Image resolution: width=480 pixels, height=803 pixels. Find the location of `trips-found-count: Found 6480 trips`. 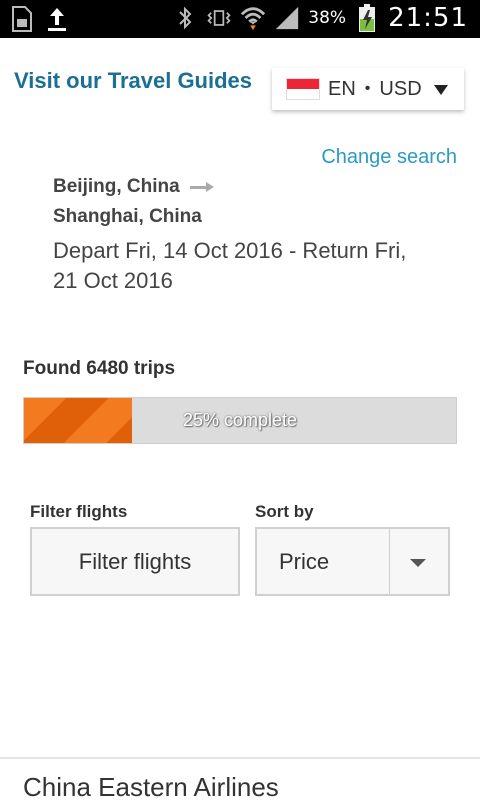

trips-found-count: Found 6480 trips is located at coordinates (99, 368).